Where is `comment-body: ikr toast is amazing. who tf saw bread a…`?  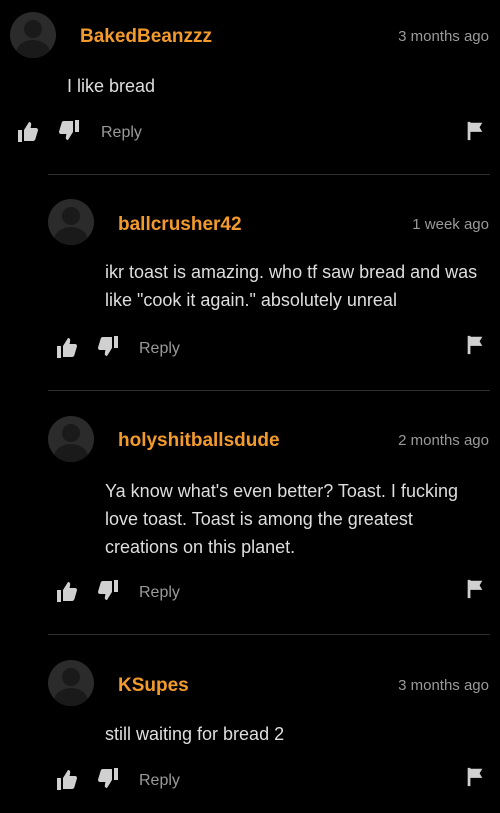 comment-body: ikr toast is amazing. who tf saw bread a… is located at coordinates (291, 286).